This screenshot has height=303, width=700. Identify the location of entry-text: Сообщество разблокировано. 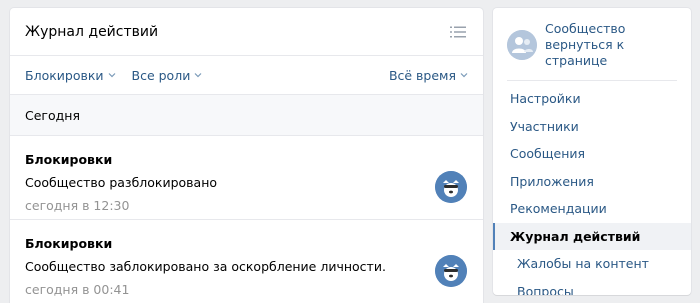
(121, 182).